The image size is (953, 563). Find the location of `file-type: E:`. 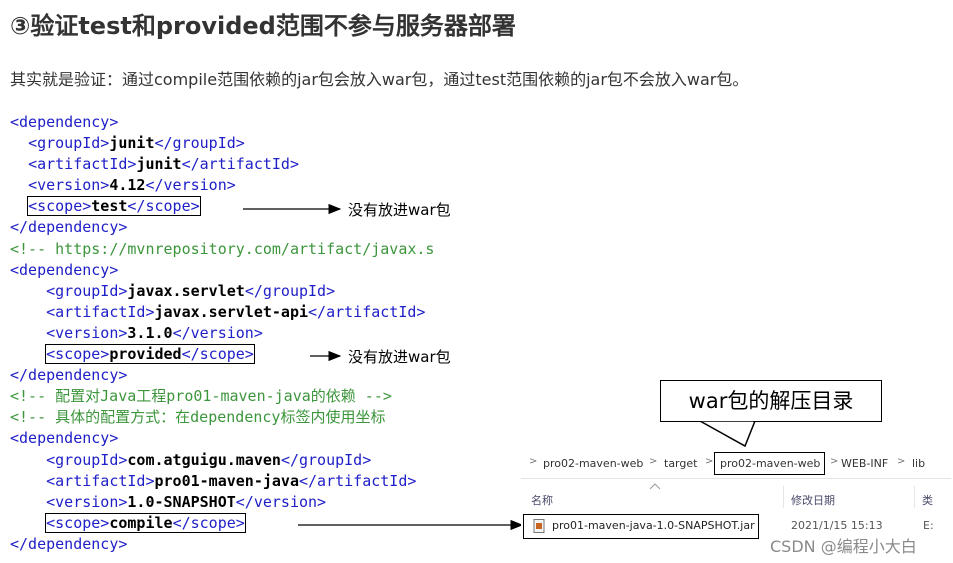

file-type: E: is located at coordinates (928, 525).